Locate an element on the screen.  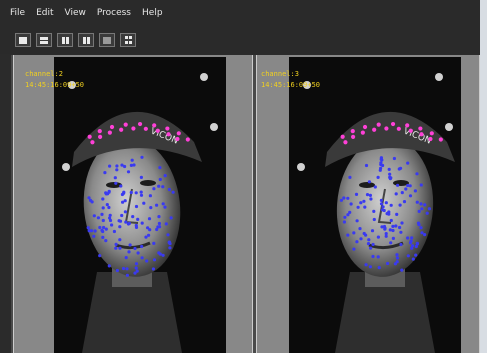
menu-bar: File Edit View Process Help is located at coordinates (240, 13).